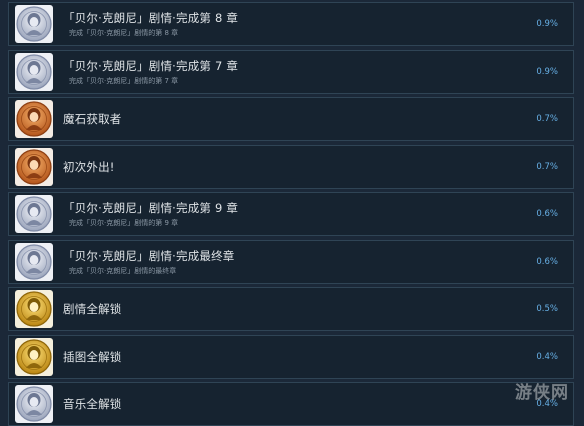 This screenshot has width=584, height=426. Describe the element at coordinates (291, 262) in the screenshot. I see `achievement-row: 「贝尔·克朗尼」剧情·完成最终章 完成「贝尔·克朗尼」剧情的最终章 0.6%` at that location.